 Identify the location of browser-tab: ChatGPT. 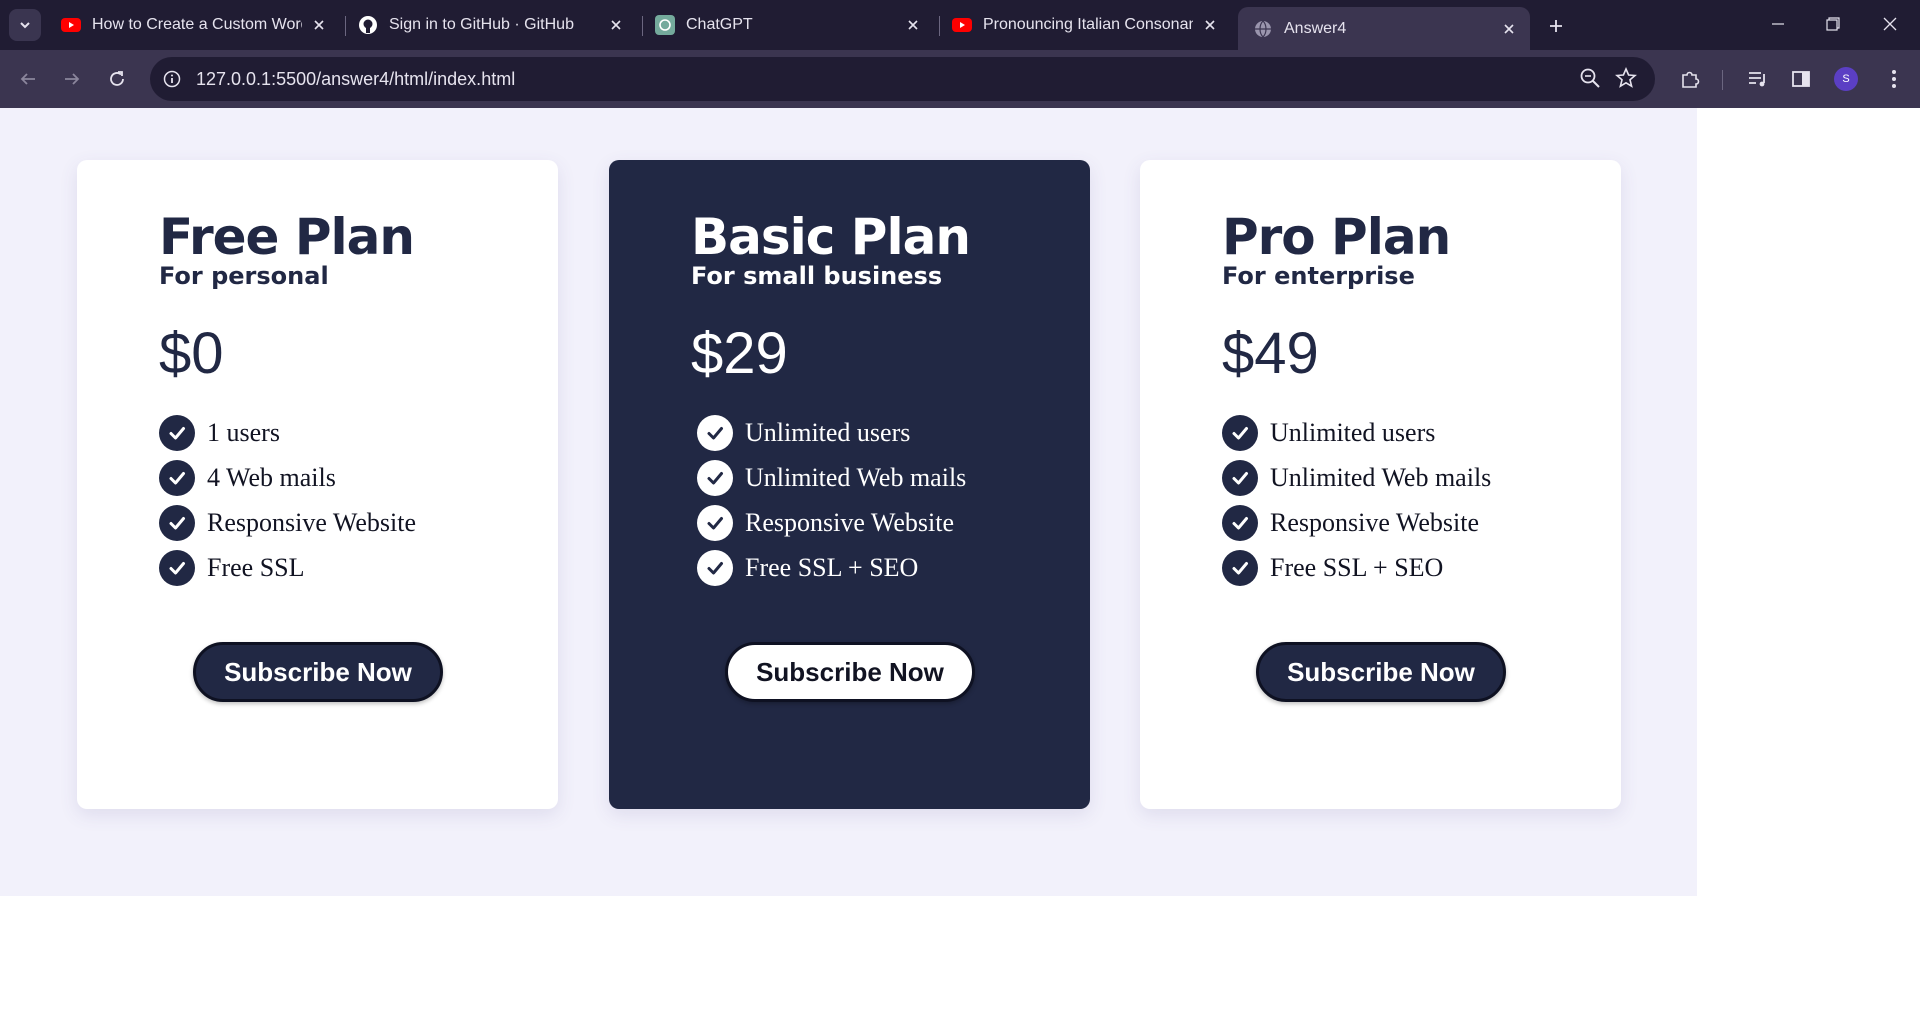
(787, 25).